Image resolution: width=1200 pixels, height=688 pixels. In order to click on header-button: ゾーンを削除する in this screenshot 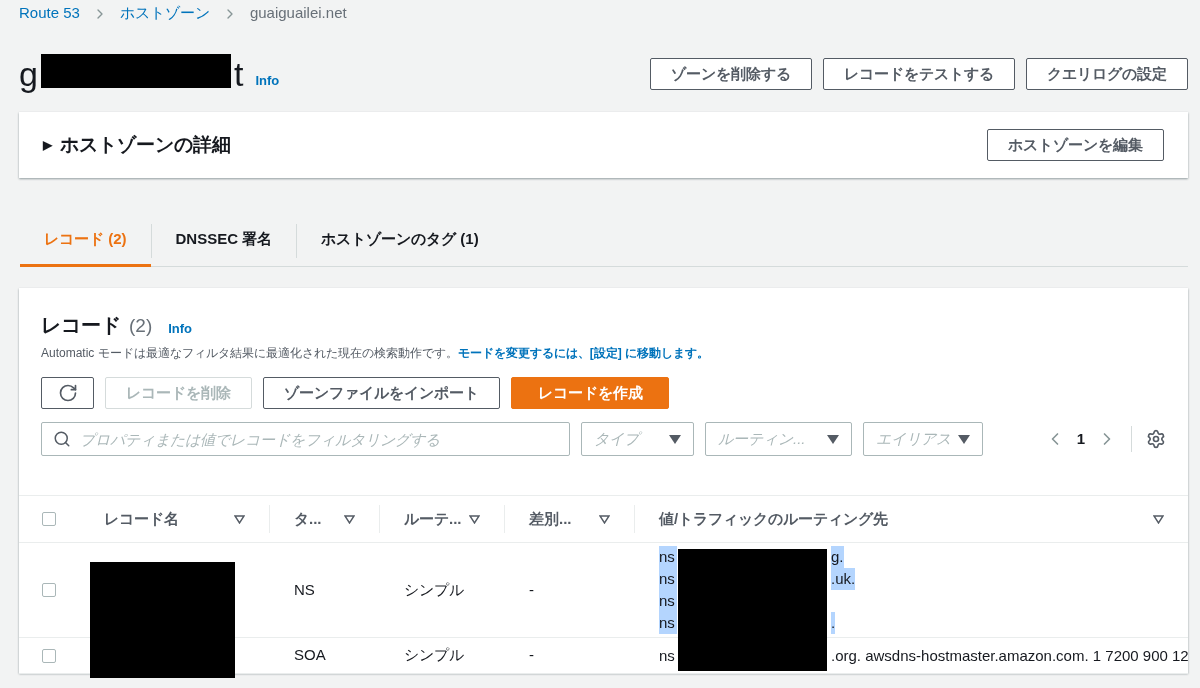, I will do `click(731, 74)`.